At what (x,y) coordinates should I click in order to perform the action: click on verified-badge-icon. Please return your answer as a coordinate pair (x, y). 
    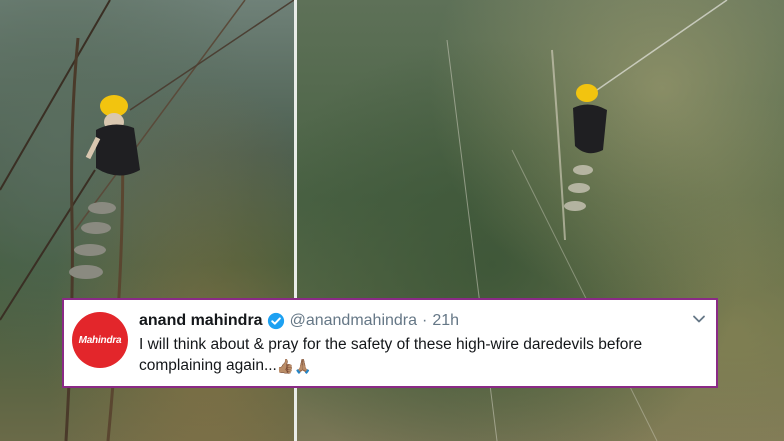
    Looking at the image, I should click on (275, 321).